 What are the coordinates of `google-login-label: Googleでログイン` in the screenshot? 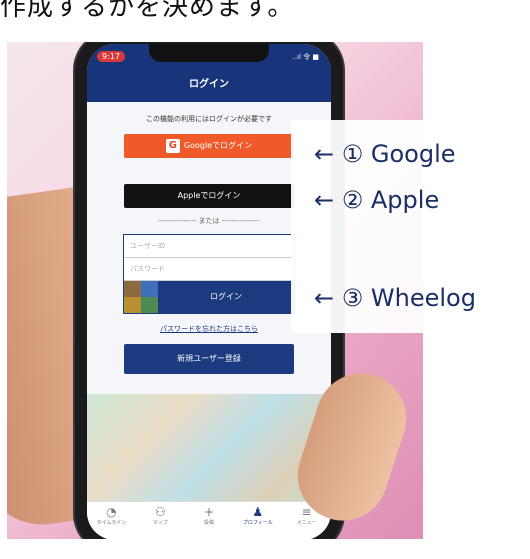 It's located at (218, 145).